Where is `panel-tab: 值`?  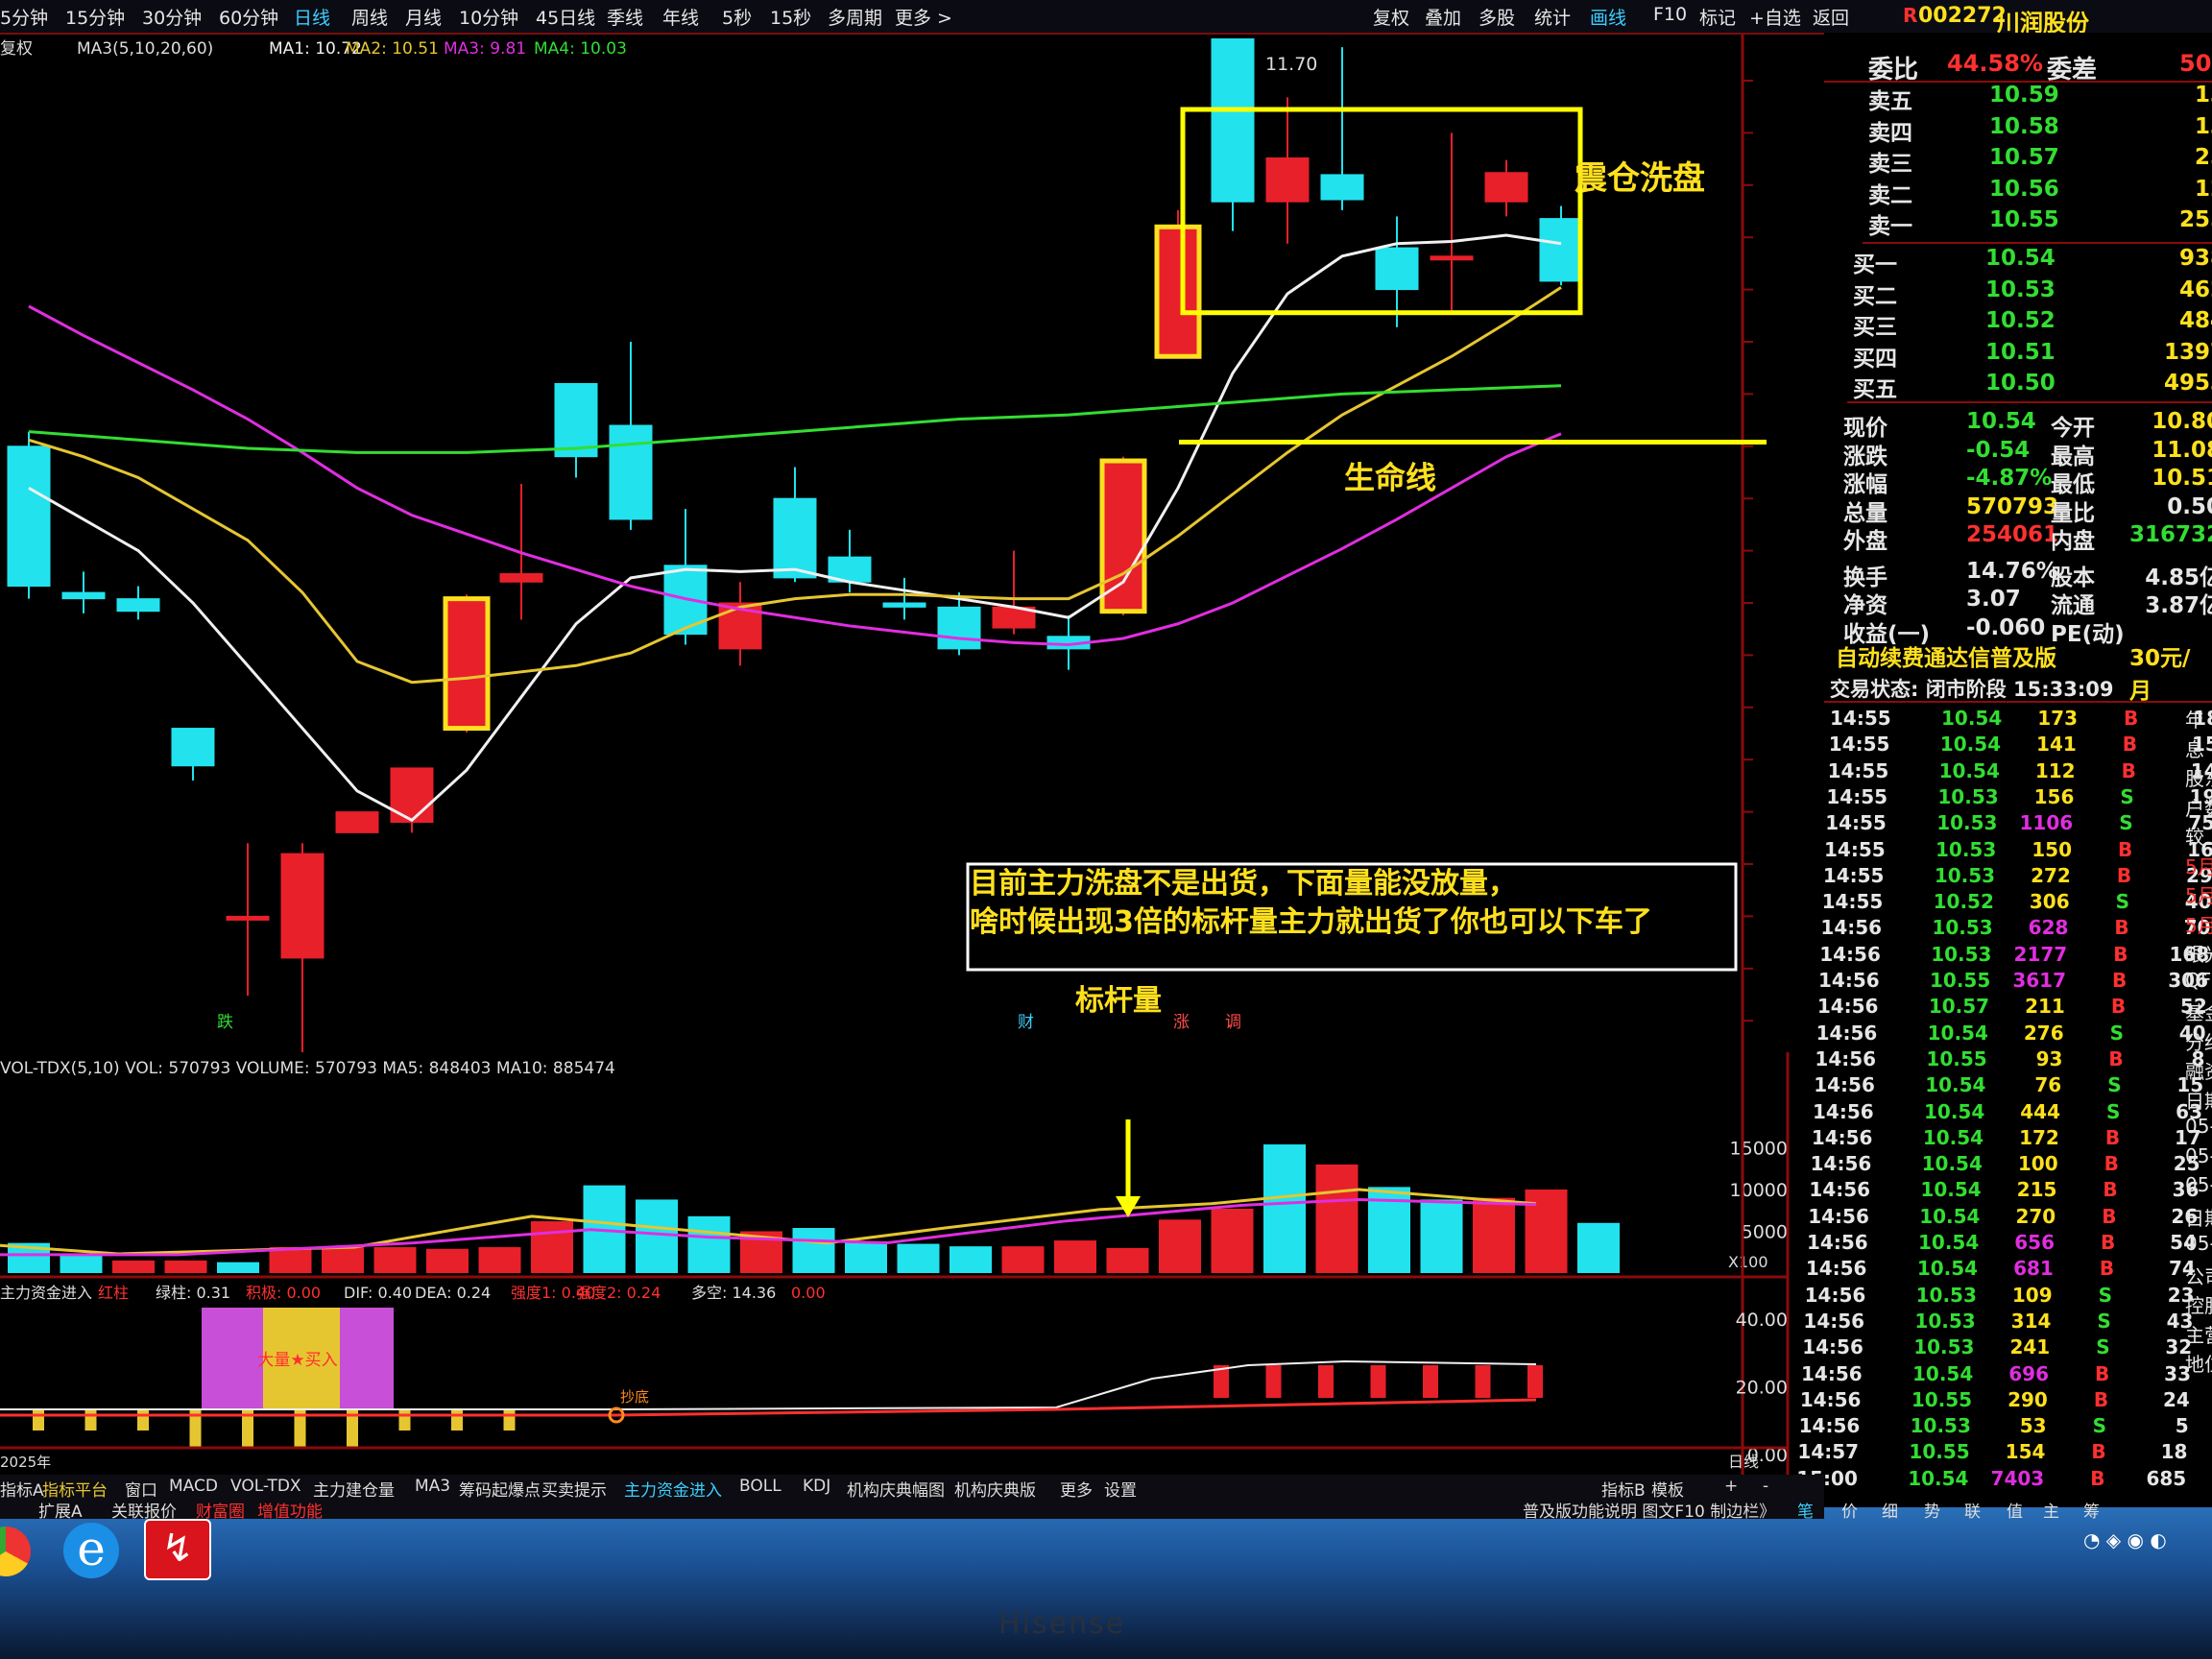 panel-tab: 值 is located at coordinates (2015, 1510).